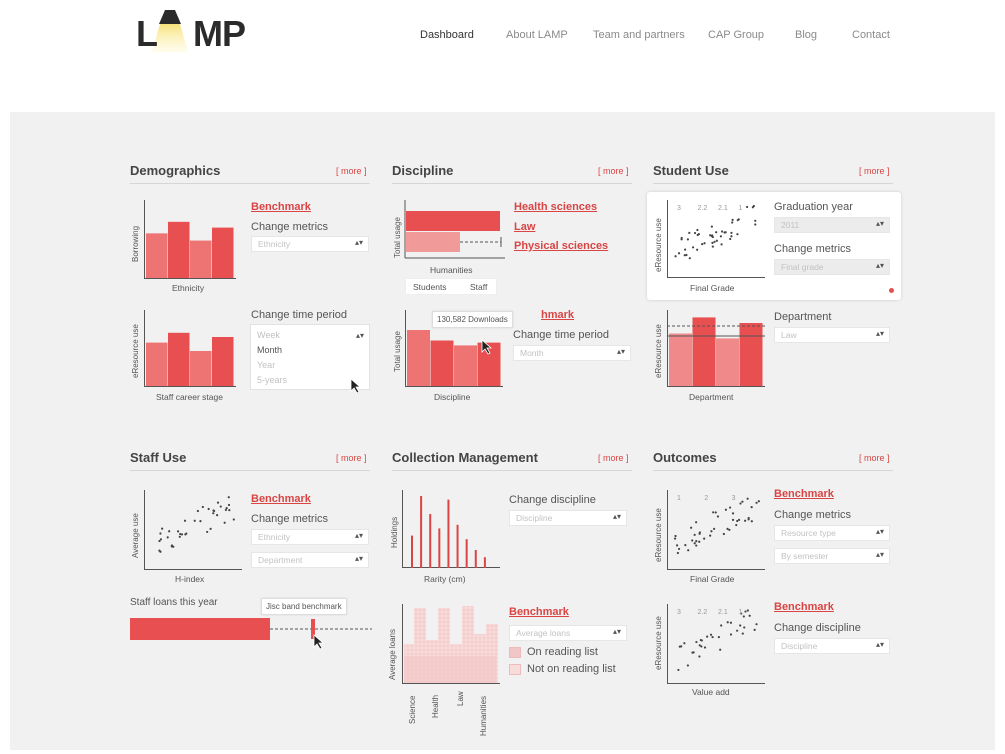 This screenshot has height=754, width=1005. What do you see at coordinates (568, 518) in the screenshot?
I see `collection-discipline-select: Discipline ▴▾` at bounding box center [568, 518].